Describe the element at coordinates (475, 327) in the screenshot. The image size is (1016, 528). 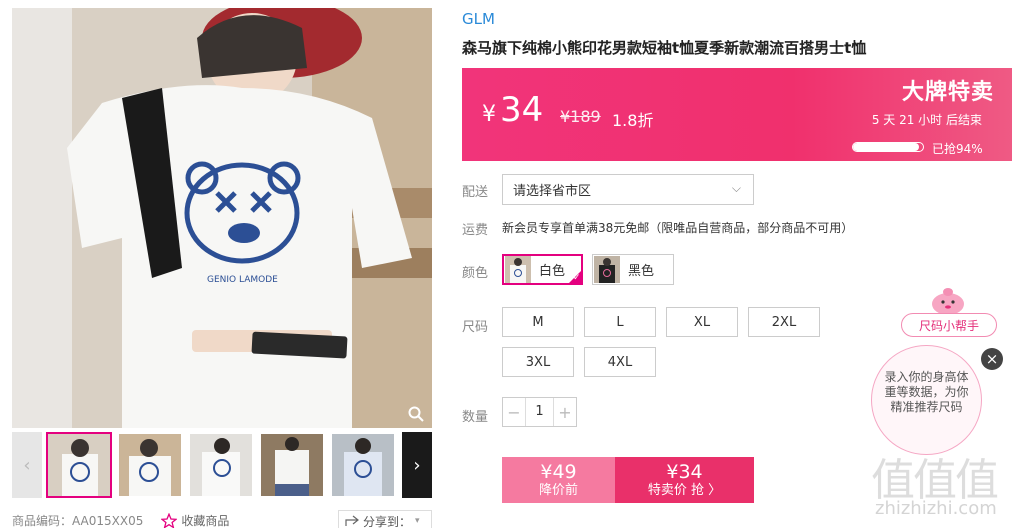
I see `size-label: 尺码` at that location.